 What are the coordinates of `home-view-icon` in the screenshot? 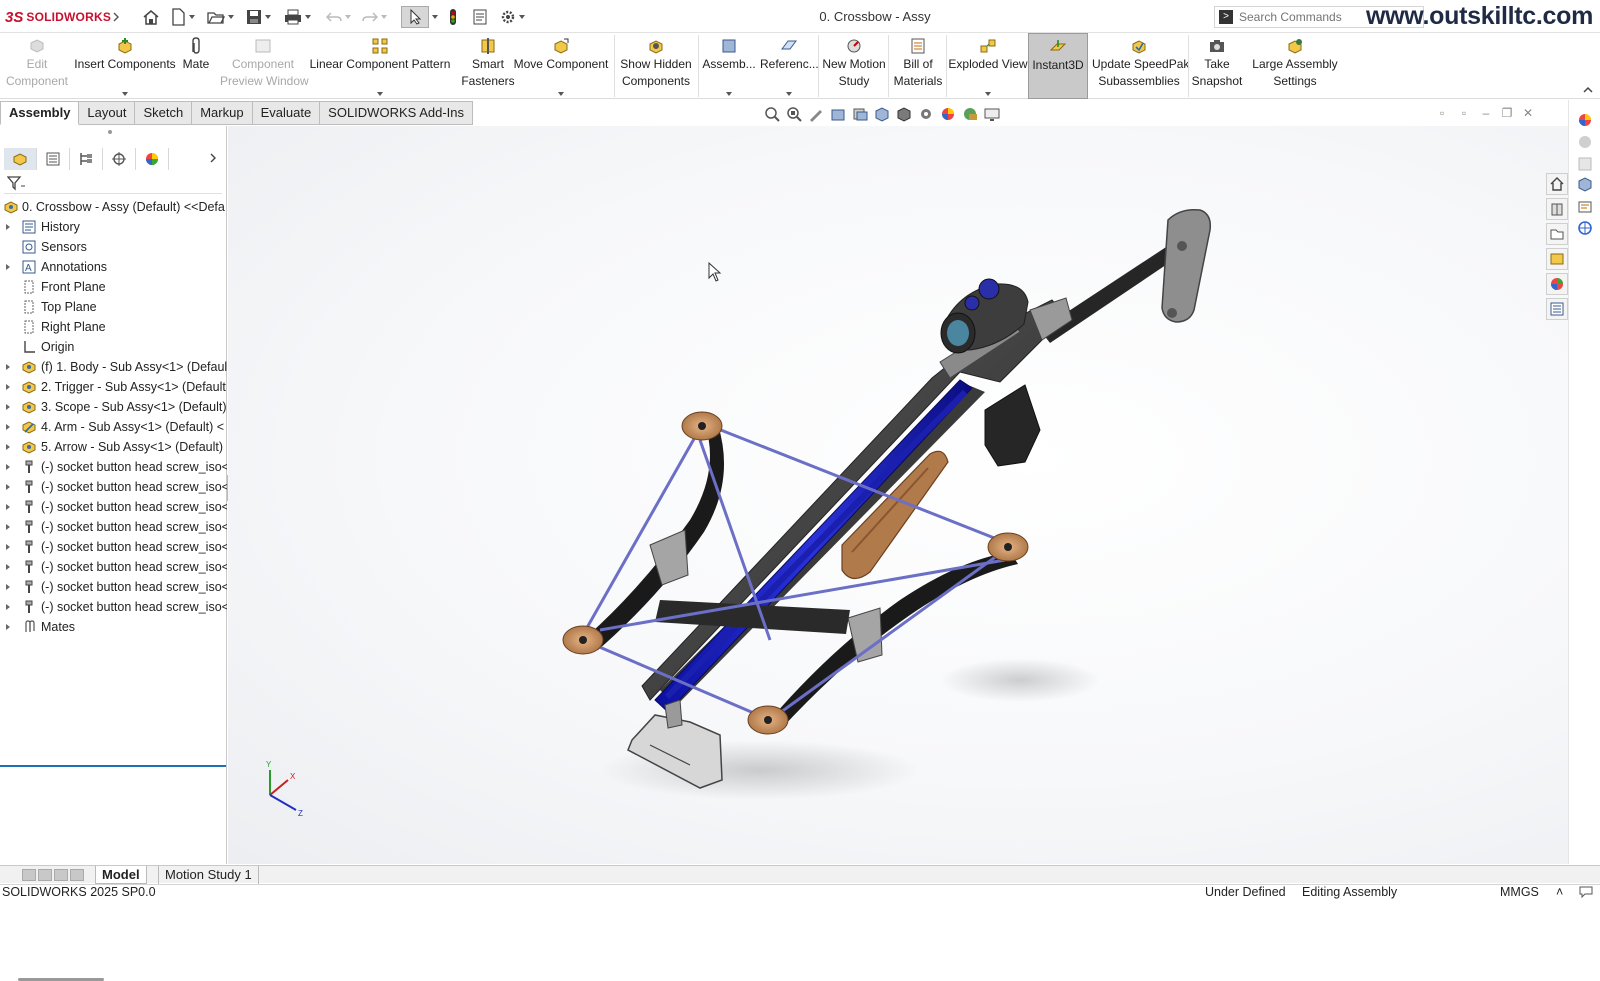 It's located at (1557, 184).